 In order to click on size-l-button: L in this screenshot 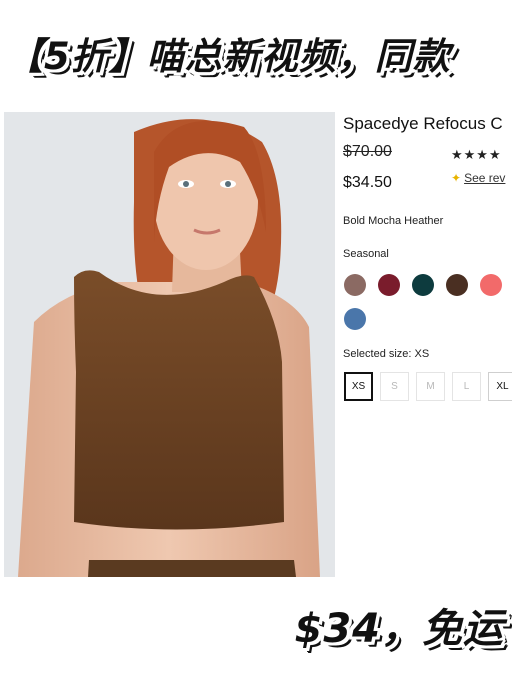, I will do `click(466, 386)`.